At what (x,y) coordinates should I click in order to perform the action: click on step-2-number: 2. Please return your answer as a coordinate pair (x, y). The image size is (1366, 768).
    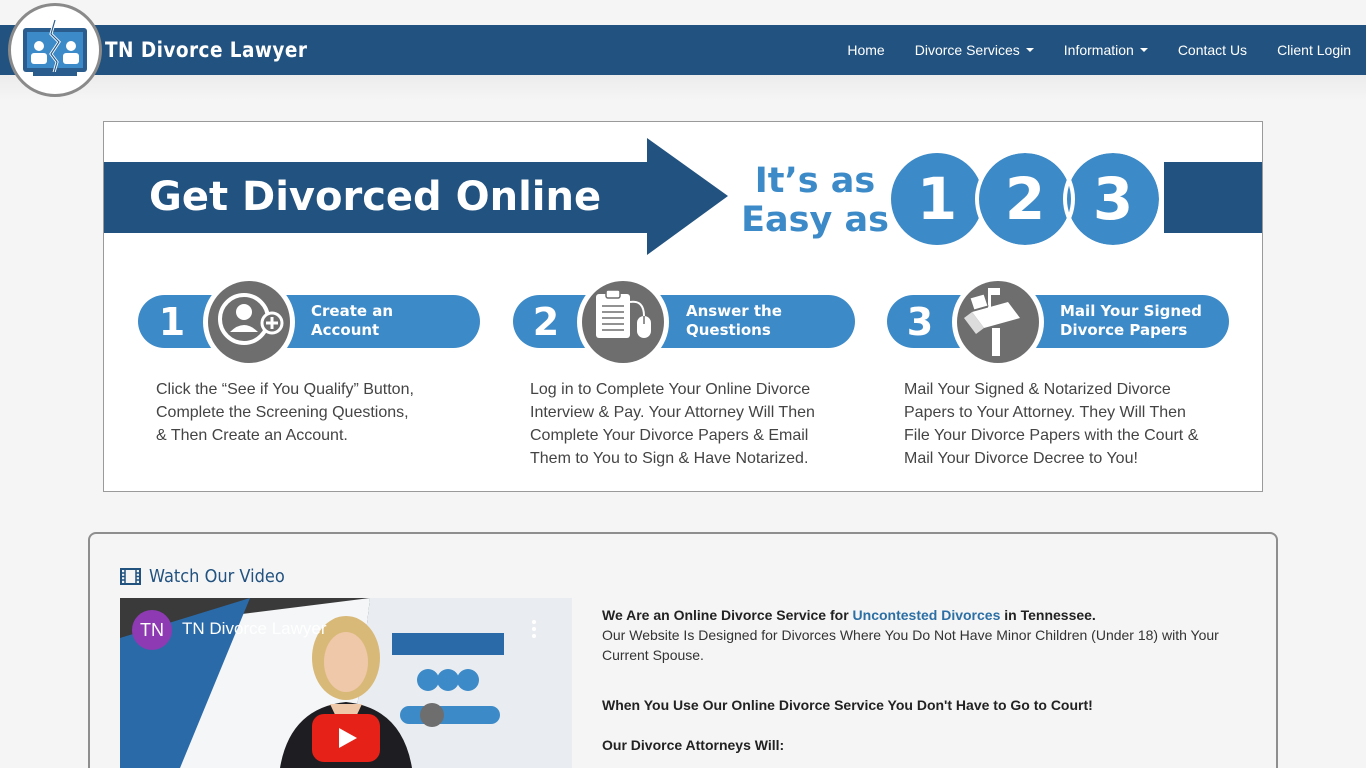
    Looking at the image, I should click on (546, 322).